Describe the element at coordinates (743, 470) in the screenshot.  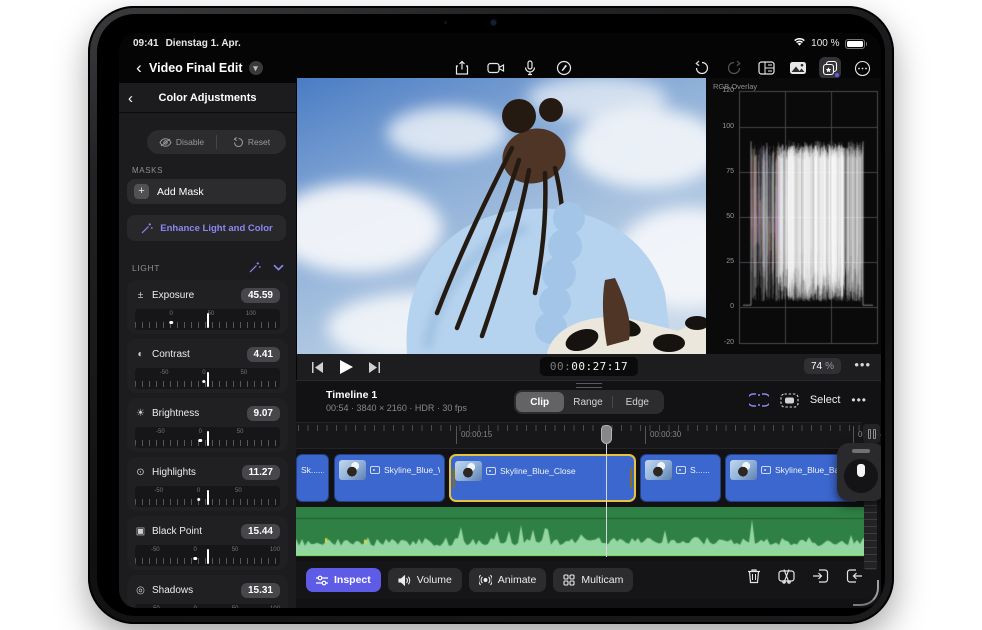
I see `clip-thumbnail` at that location.